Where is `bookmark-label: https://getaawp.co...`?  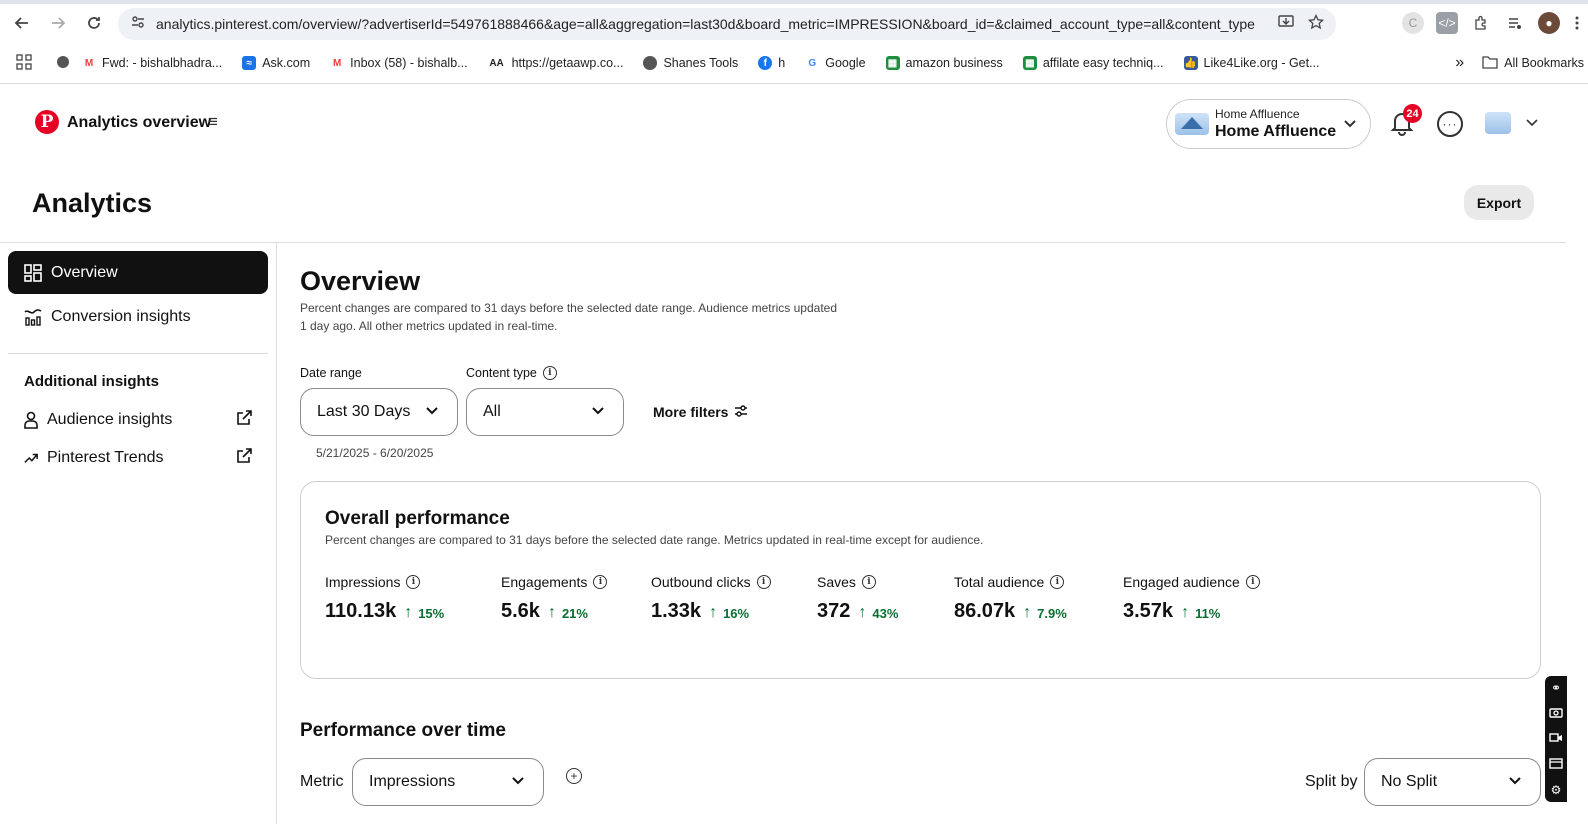
bookmark-label: https://getaawp.co... is located at coordinates (567, 63).